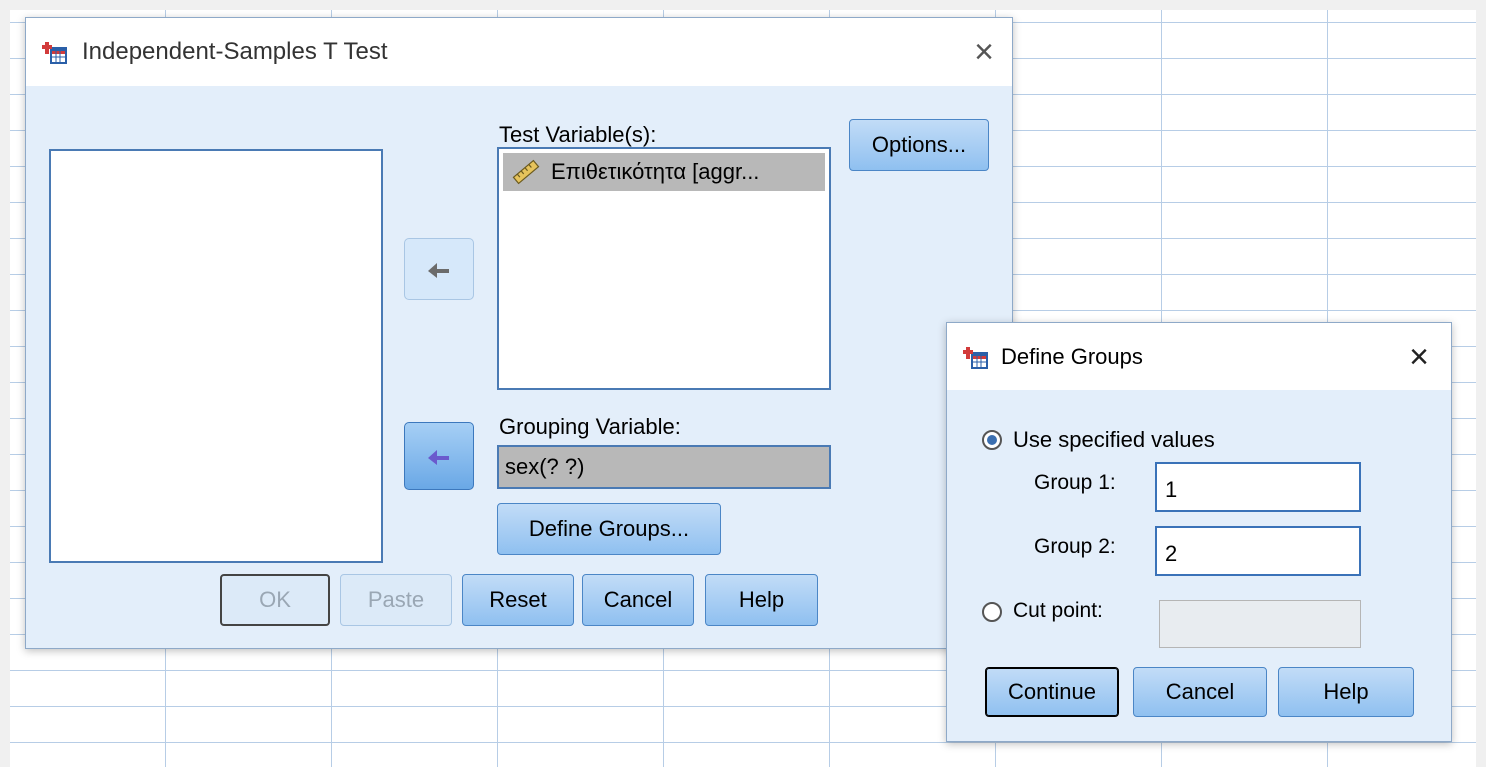  What do you see at coordinates (590, 426) in the screenshot?
I see `grouping-variable-label: Grouping Variable:` at bounding box center [590, 426].